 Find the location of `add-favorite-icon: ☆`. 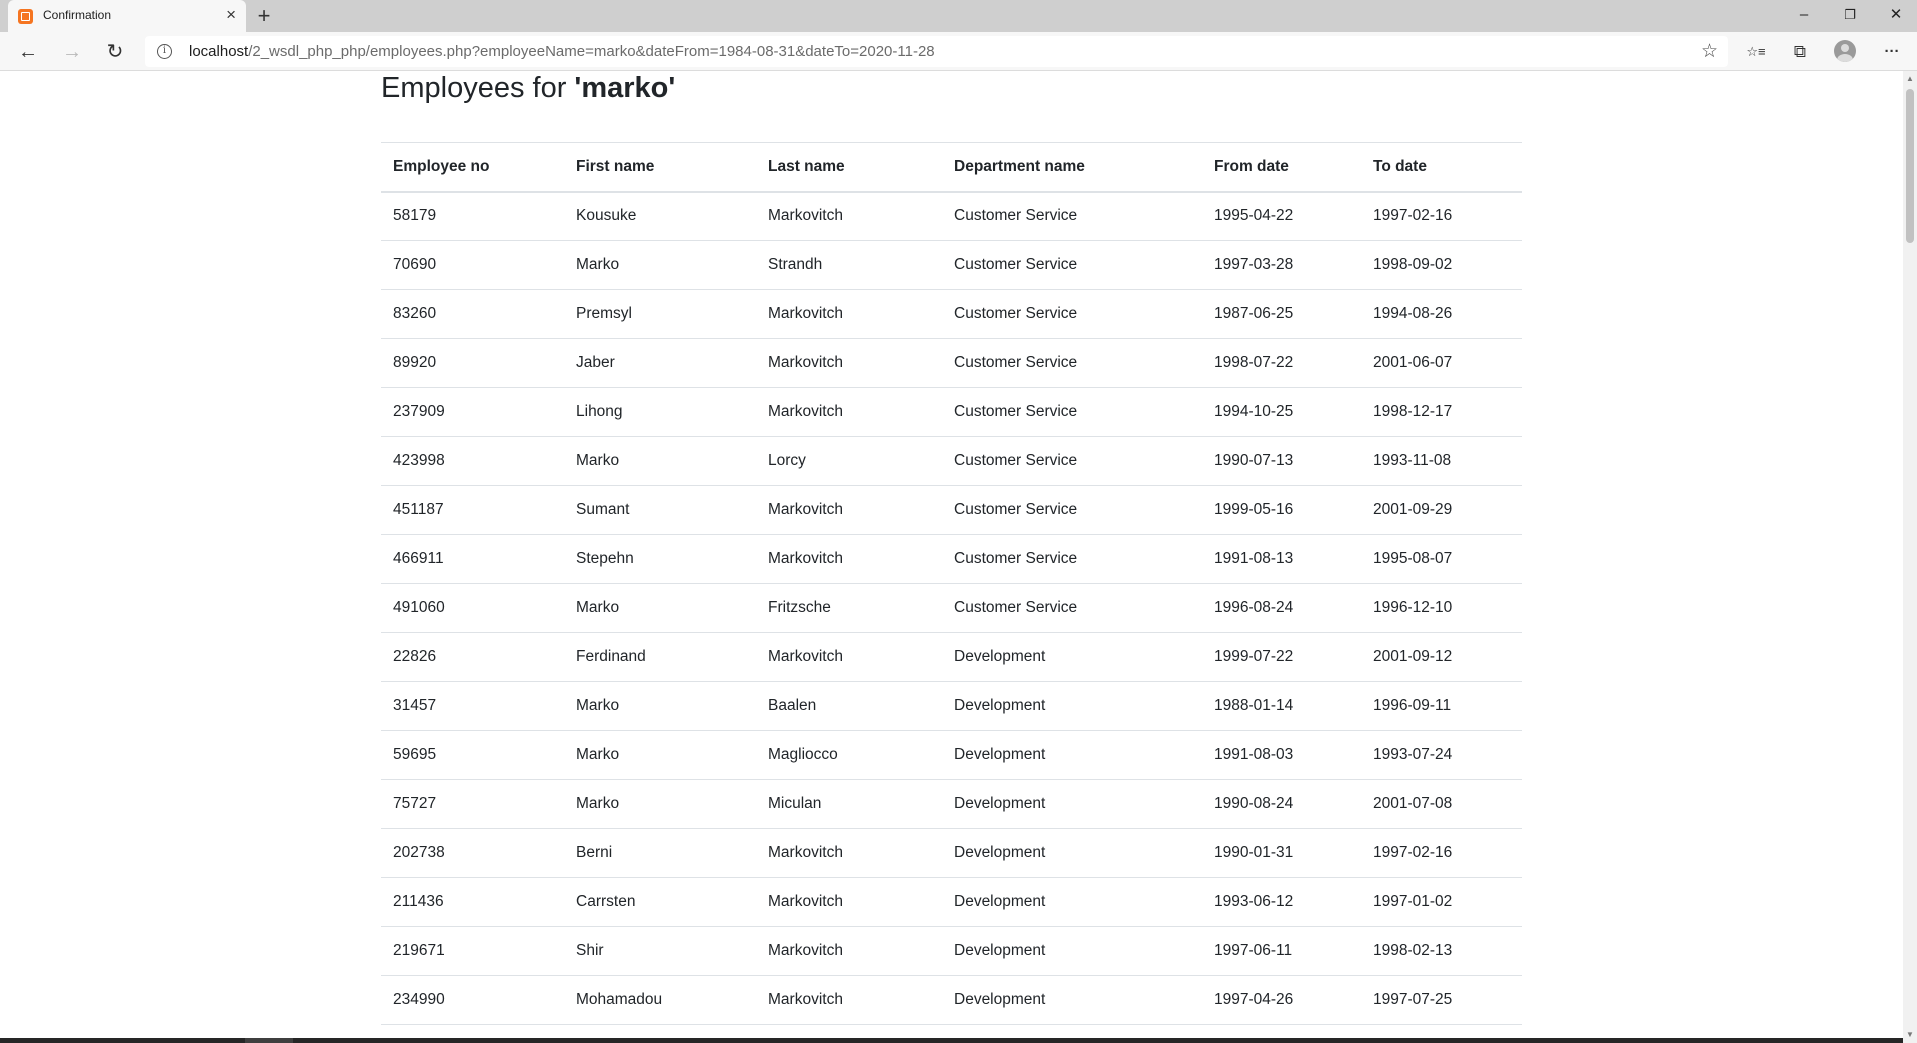

add-favorite-icon: ☆ is located at coordinates (1709, 51).